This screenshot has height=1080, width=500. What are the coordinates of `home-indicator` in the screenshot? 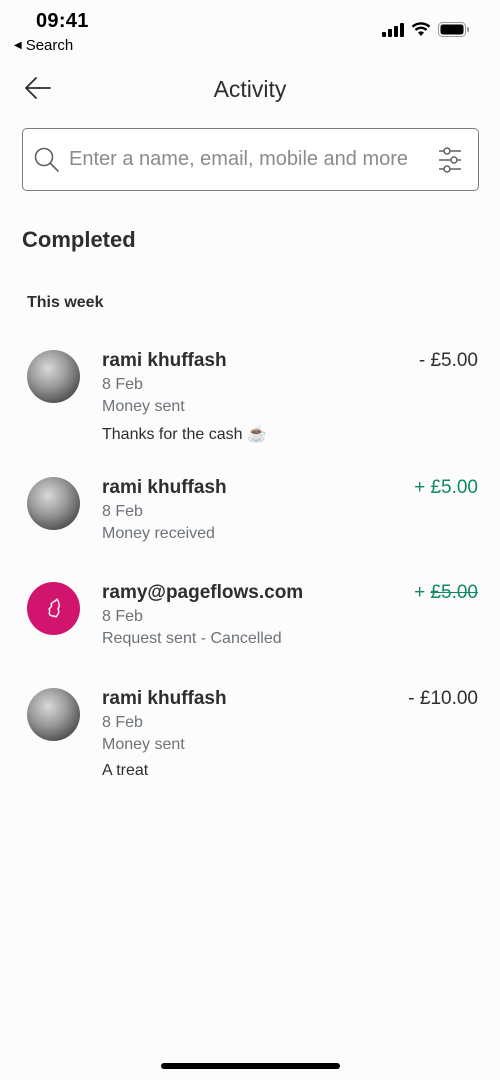 It's located at (250, 1066).